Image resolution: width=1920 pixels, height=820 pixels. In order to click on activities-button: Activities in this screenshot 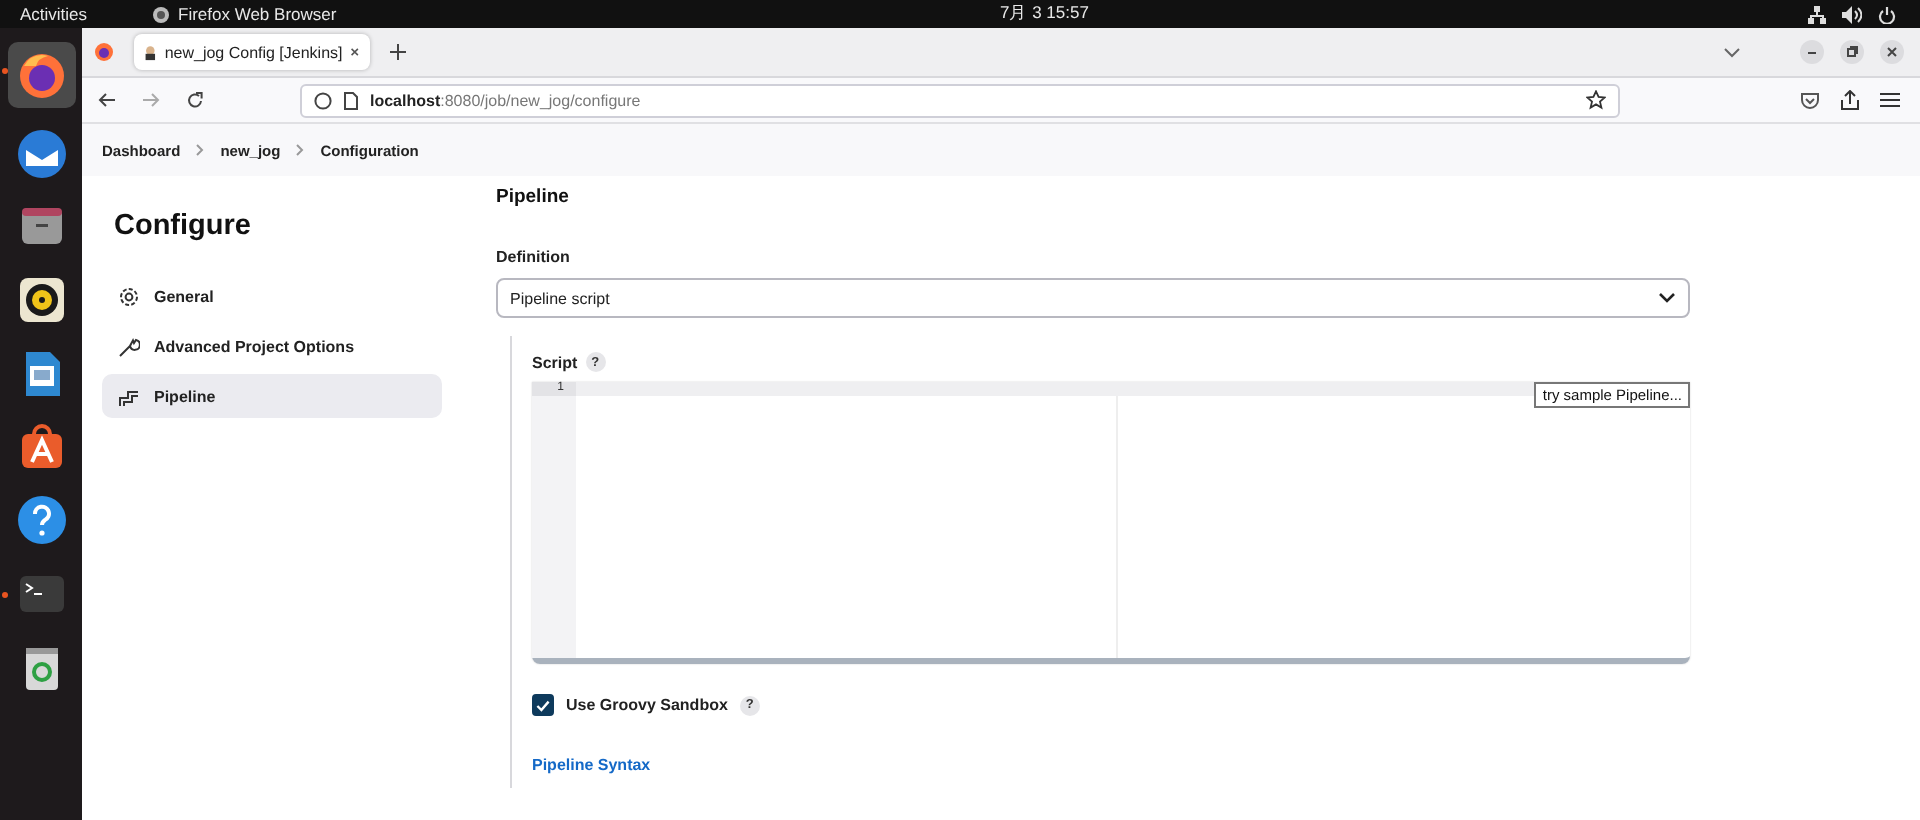, I will do `click(76, 14)`.